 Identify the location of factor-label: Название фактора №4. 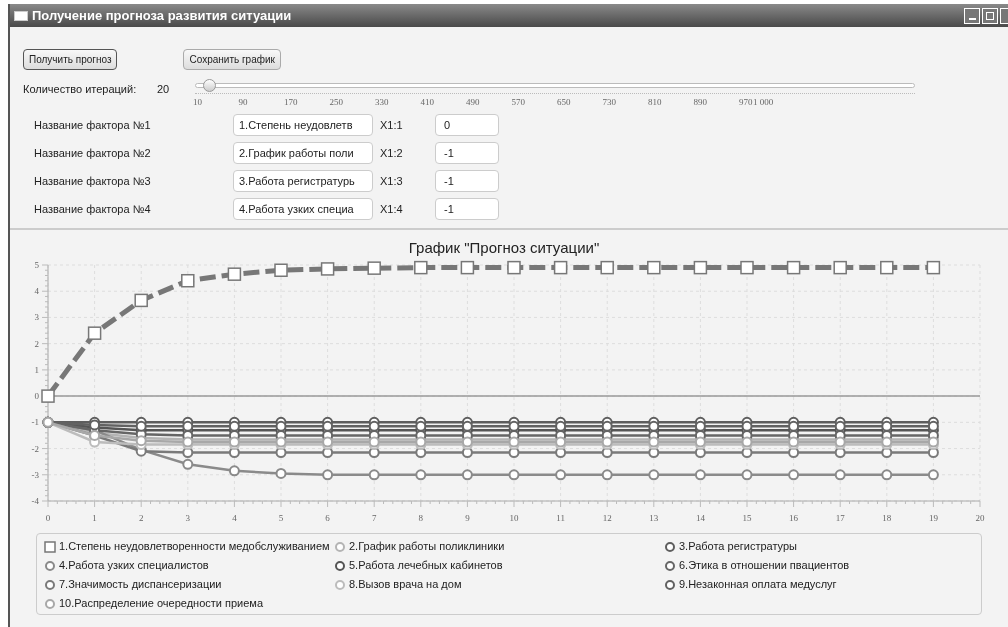
(93, 209).